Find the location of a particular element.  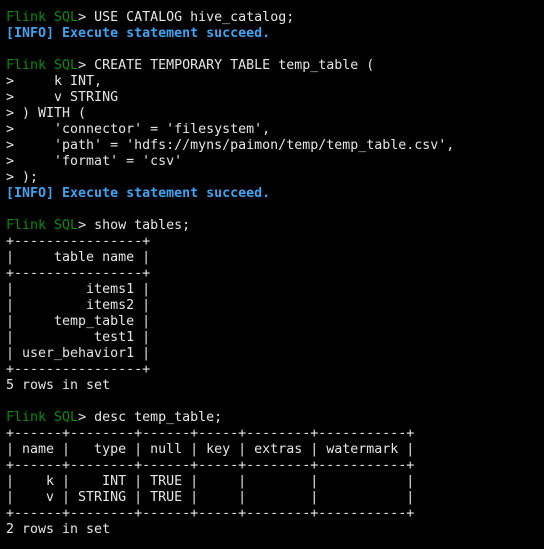

output-line: | test1 | is located at coordinates (275, 338).